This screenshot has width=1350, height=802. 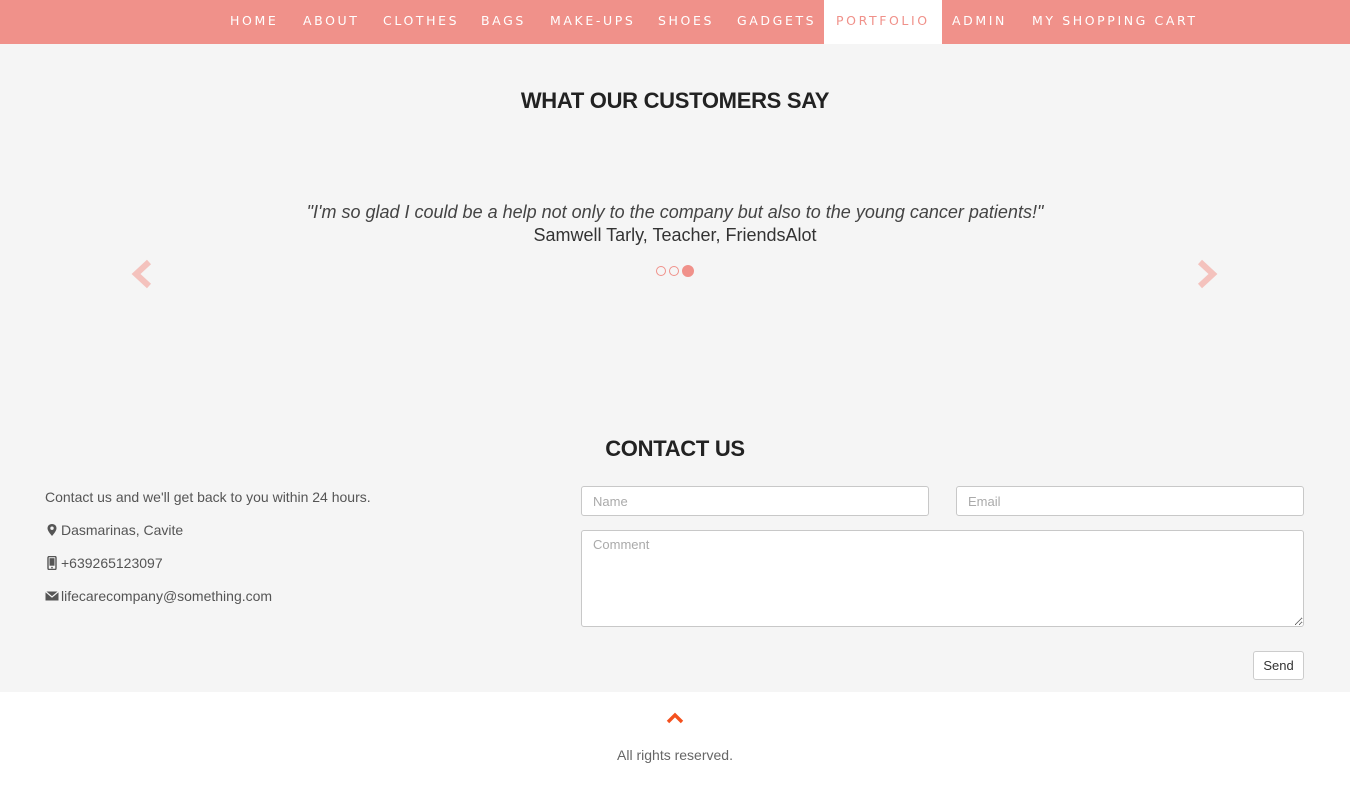 What do you see at coordinates (52, 596) in the screenshot?
I see `envelope-icon` at bounding box center [52, 596].